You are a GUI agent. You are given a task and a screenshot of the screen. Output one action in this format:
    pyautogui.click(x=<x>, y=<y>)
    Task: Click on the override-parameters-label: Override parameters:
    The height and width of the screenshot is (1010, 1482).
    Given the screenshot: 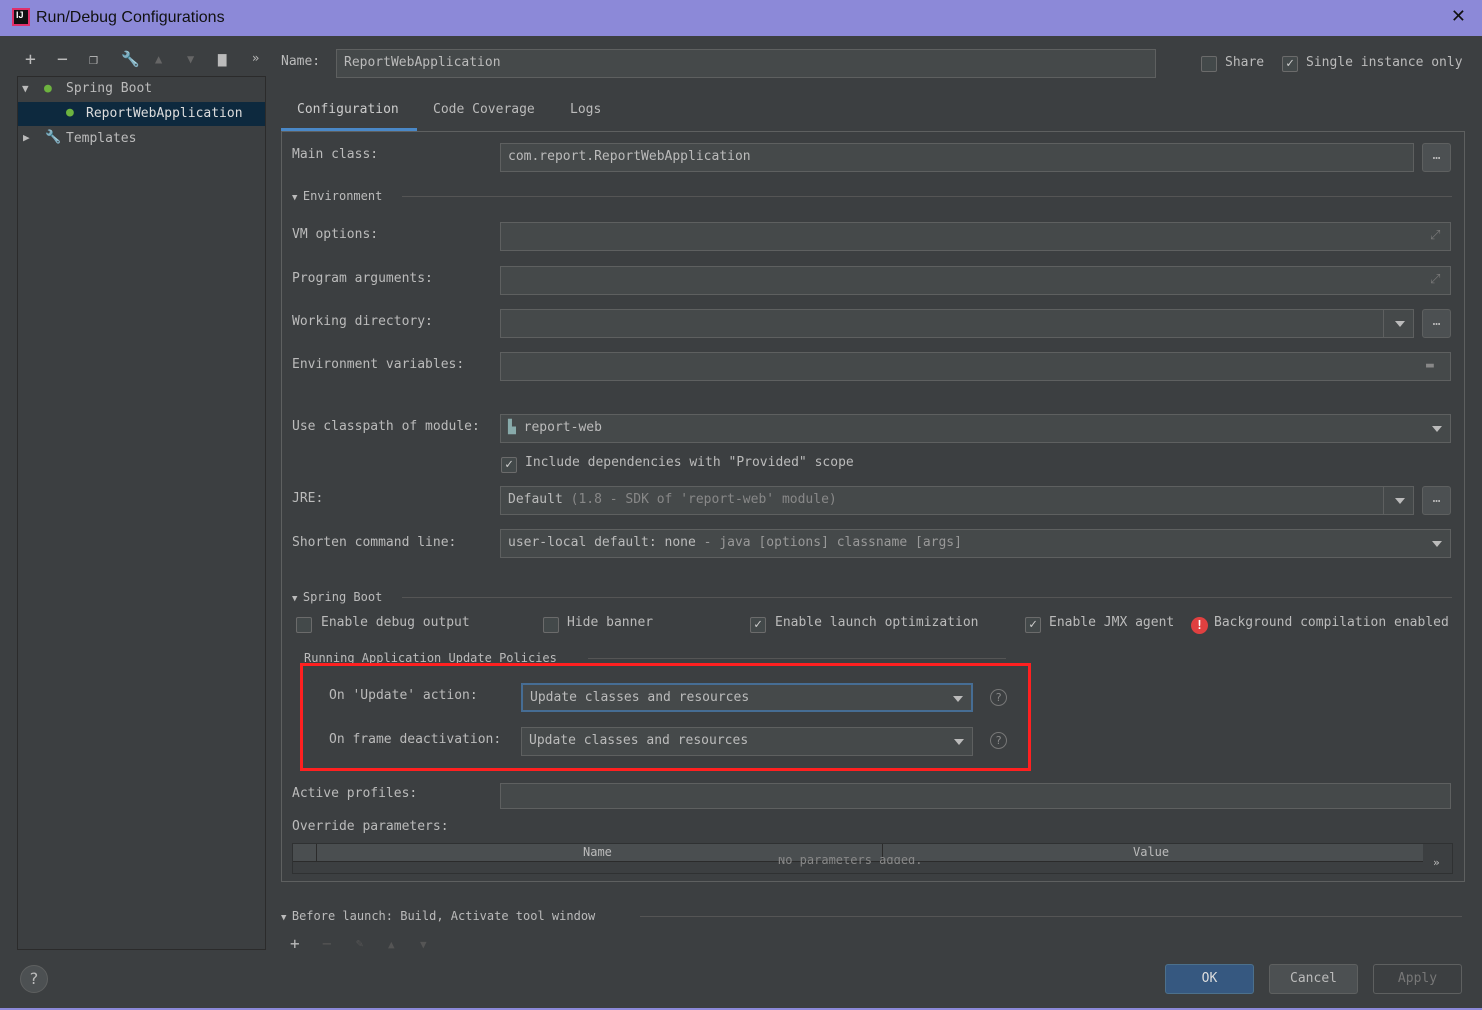 What is the action you would take?
    pyautogui.click(x=370, y=826)
    